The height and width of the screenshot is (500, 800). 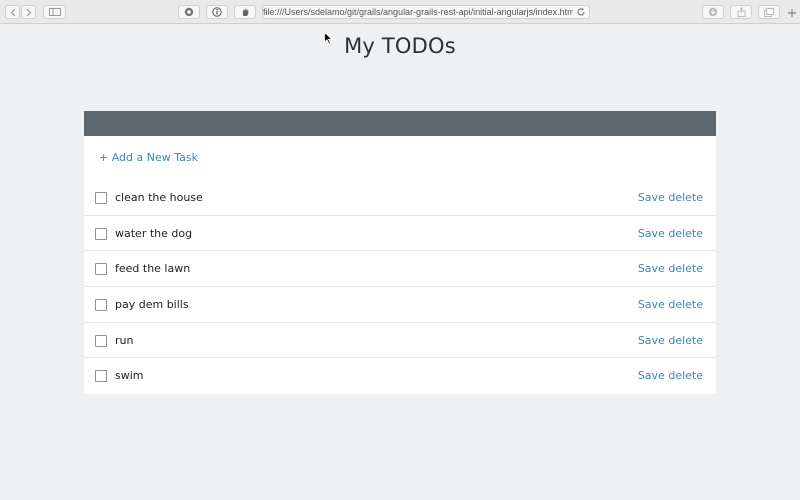 I want to click on share-button, so click(x=741, y=12).